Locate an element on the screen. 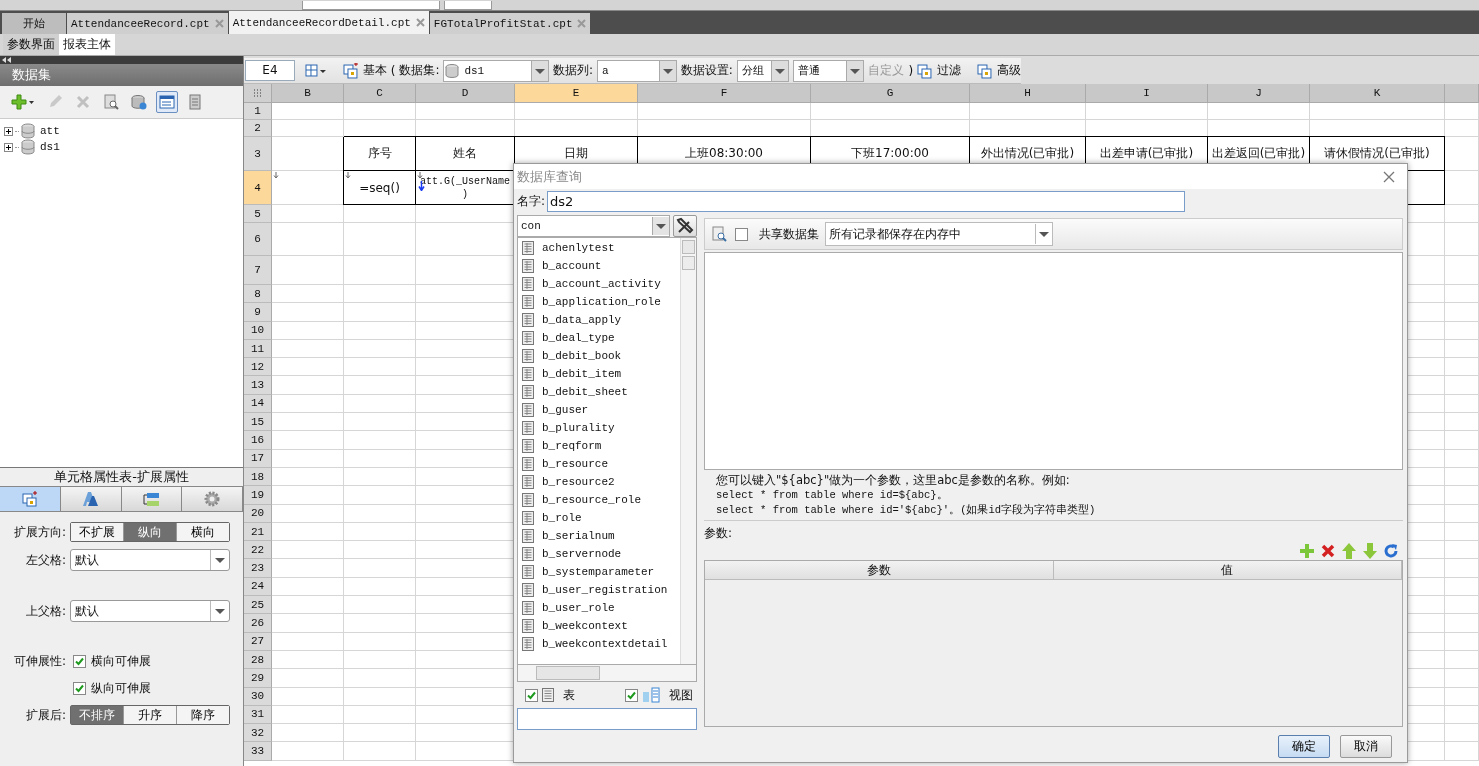 The image size is (1479, 766). checkbox-label: 视图 is located at coordinates (681, 695).